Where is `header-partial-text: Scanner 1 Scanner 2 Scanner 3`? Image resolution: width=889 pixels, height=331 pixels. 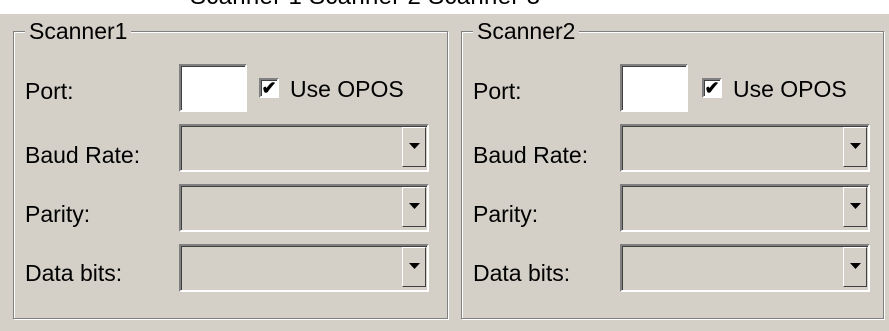
header-partial-text: Scanner 1 Scanner 2 Scanner 3 is located at coordinates (365, 5).